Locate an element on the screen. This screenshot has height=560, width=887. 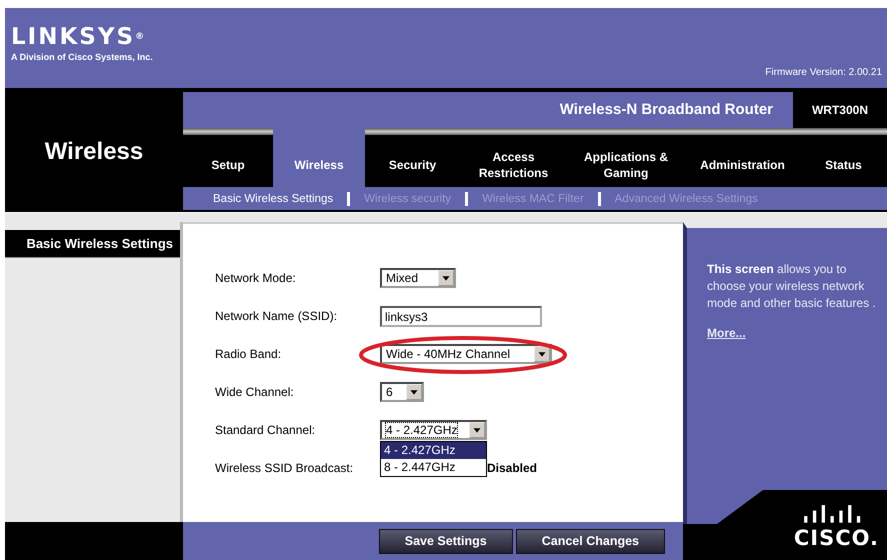
dropdown-field: Mixed is located at coordinates (418, 278).